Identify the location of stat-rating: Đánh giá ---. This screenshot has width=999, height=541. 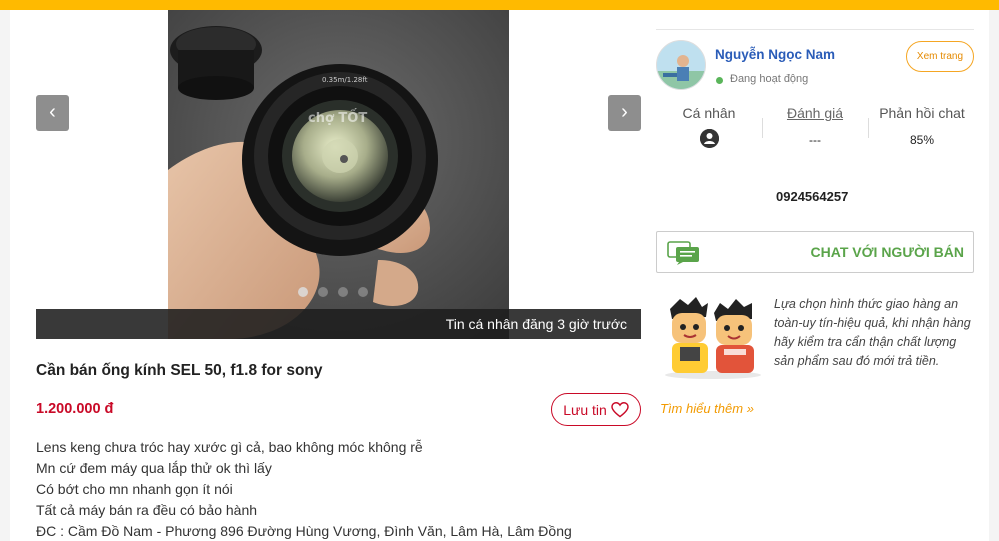
(815, 126).